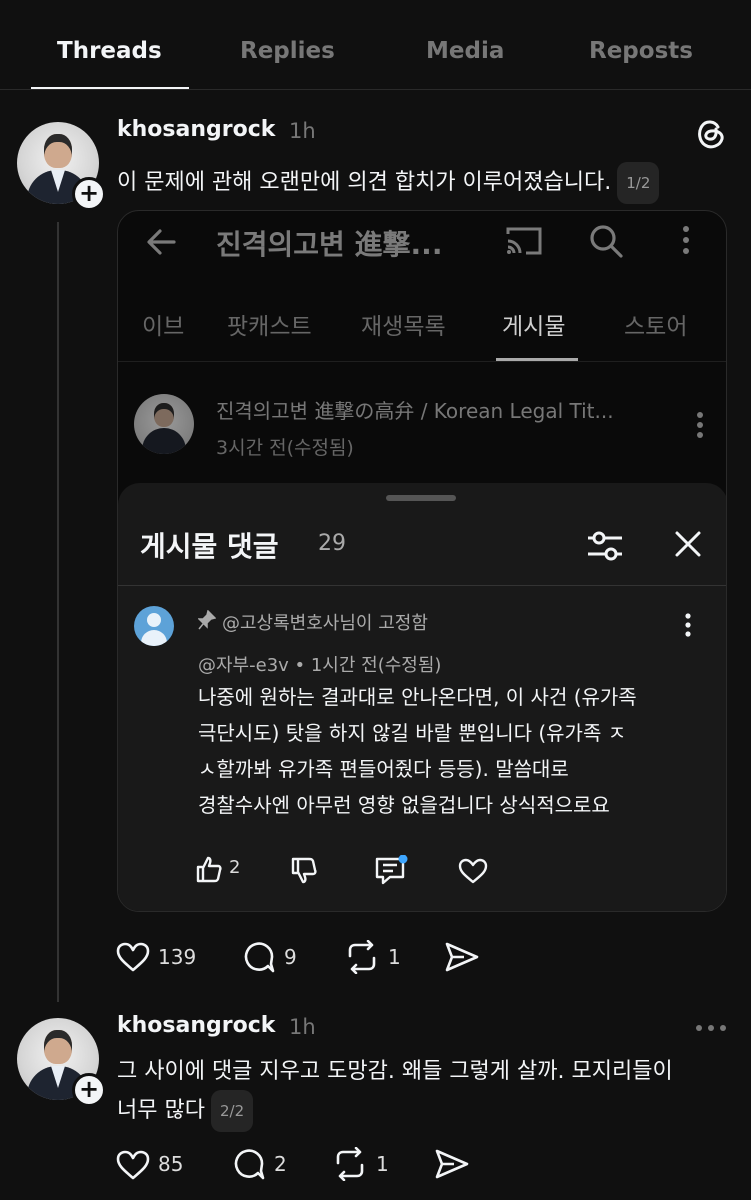  What do you see at coordinates (391, 871) in the screenshot?
I see `reply-comment-icon` at bounding box center [391, 871].